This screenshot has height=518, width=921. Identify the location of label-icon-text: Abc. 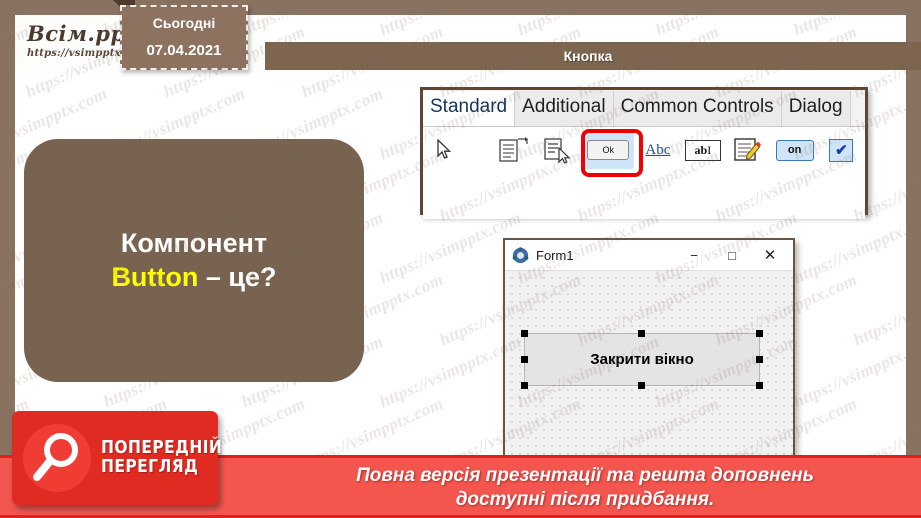
(658, 149).